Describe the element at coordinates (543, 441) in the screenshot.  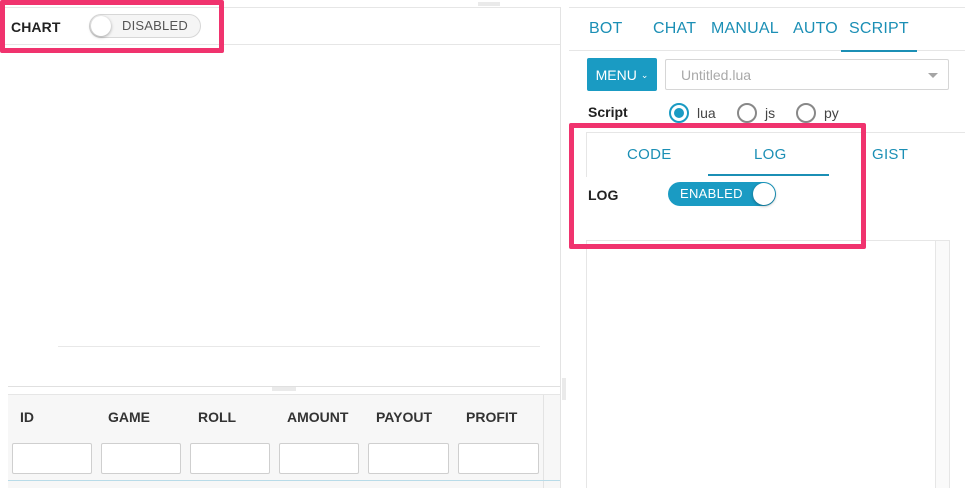
I see `table-scrollbar` at that location.